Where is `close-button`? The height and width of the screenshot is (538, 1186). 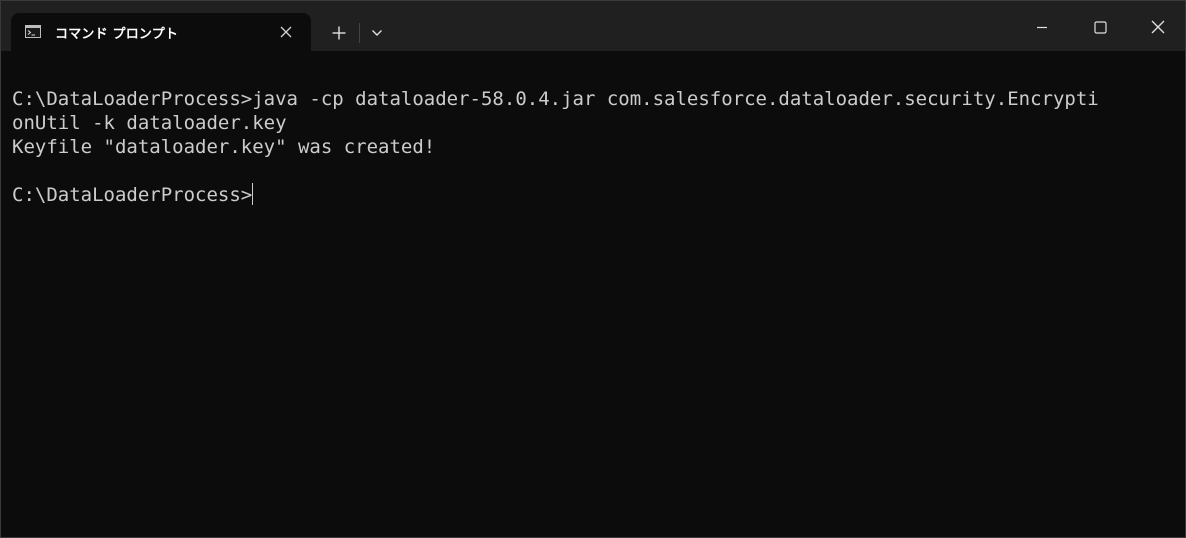
close-button is located at coordinates (1158, 27).